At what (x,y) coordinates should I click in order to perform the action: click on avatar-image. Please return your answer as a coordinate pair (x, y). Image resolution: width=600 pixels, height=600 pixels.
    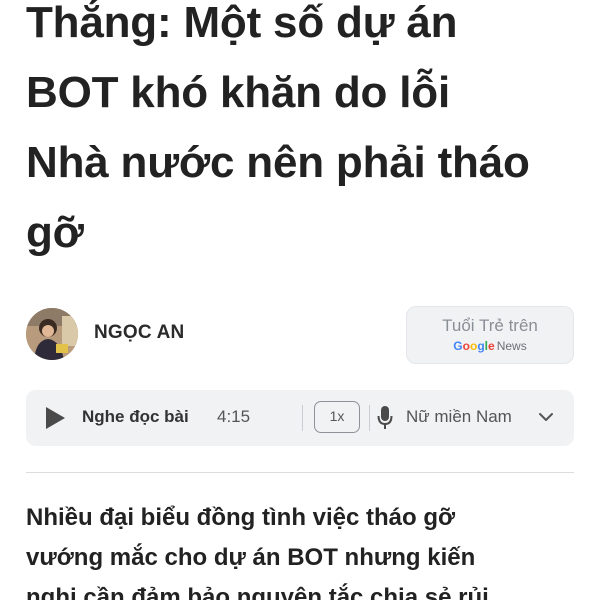
    Looking at the image, I should click on (52, 334).